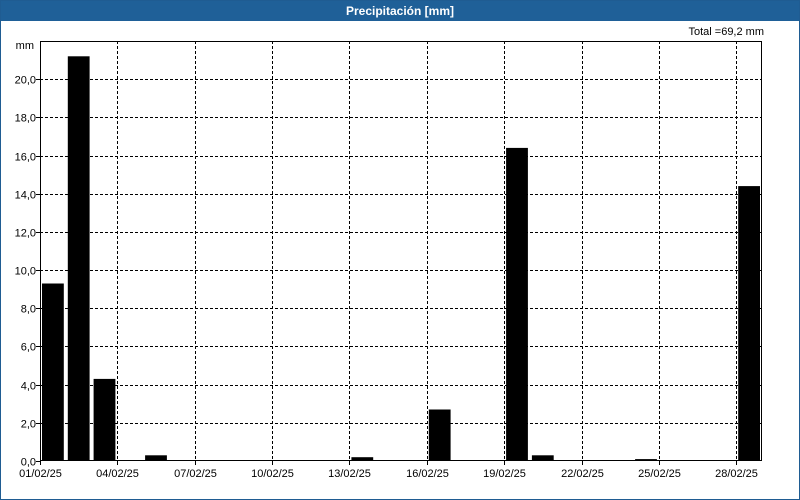 Image resolution: width=800 pixels, height=500 pixels. What do you see at coordinates (28, 387) in the screenshot?
I see `y-tick-label: 4,0` at bounding box center [28, 387].